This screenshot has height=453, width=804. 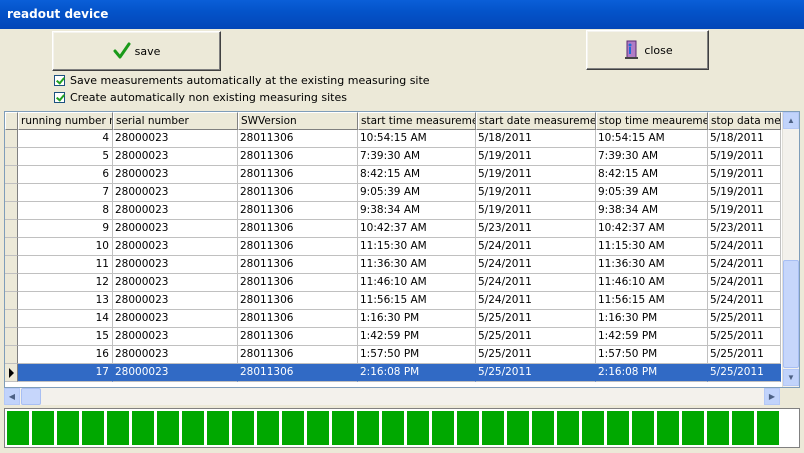 I want to click on table-cell: 6, so click(x=65, y=175).